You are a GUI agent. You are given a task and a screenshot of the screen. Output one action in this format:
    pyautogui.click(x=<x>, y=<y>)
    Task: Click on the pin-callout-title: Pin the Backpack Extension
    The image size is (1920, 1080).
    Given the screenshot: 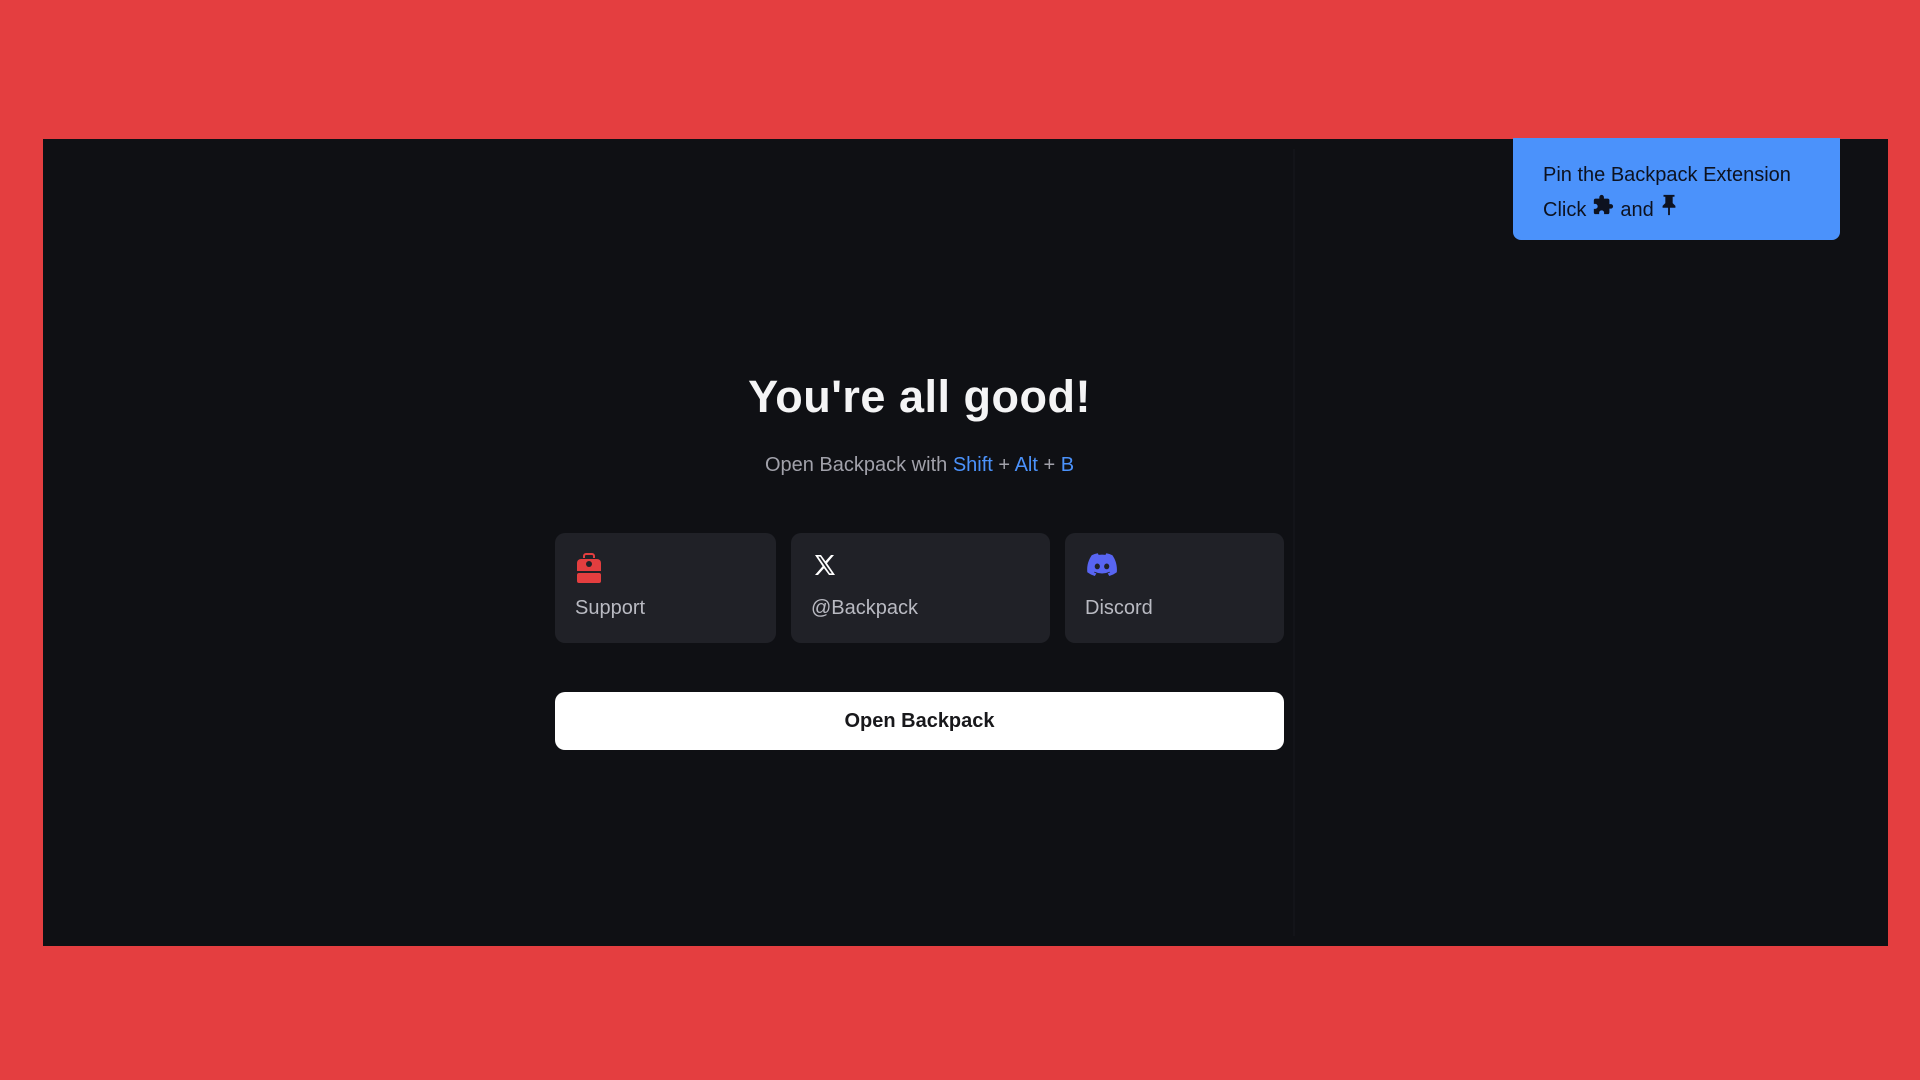 What is the action you would take?
    pyautogui.click(x=1667, y=175)
    